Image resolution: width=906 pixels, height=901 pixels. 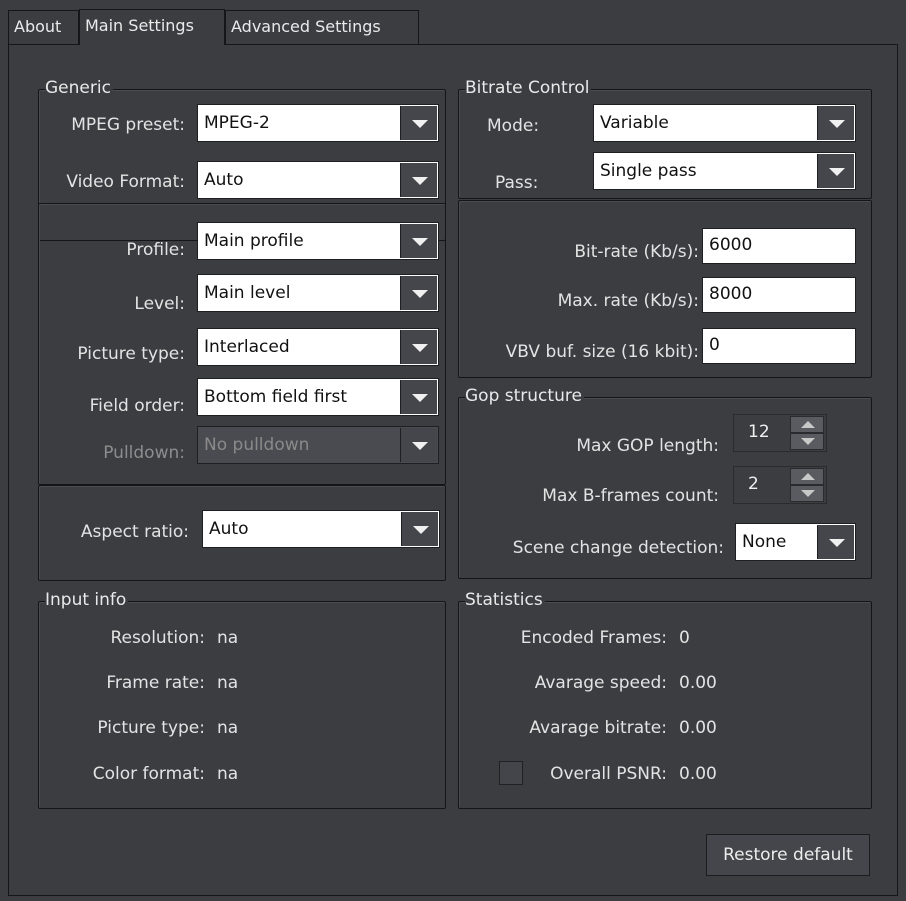 I want to click on field-order-select: Bottom field first, so click(x=318, y=397).